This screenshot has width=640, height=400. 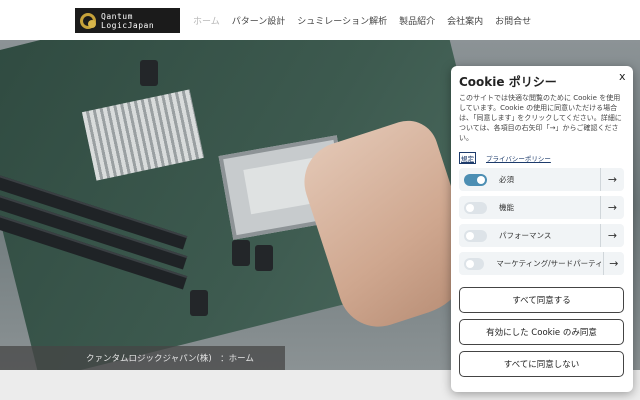 I want to click on nav-item-contact: お問合せ, so click(x=513, y=20).